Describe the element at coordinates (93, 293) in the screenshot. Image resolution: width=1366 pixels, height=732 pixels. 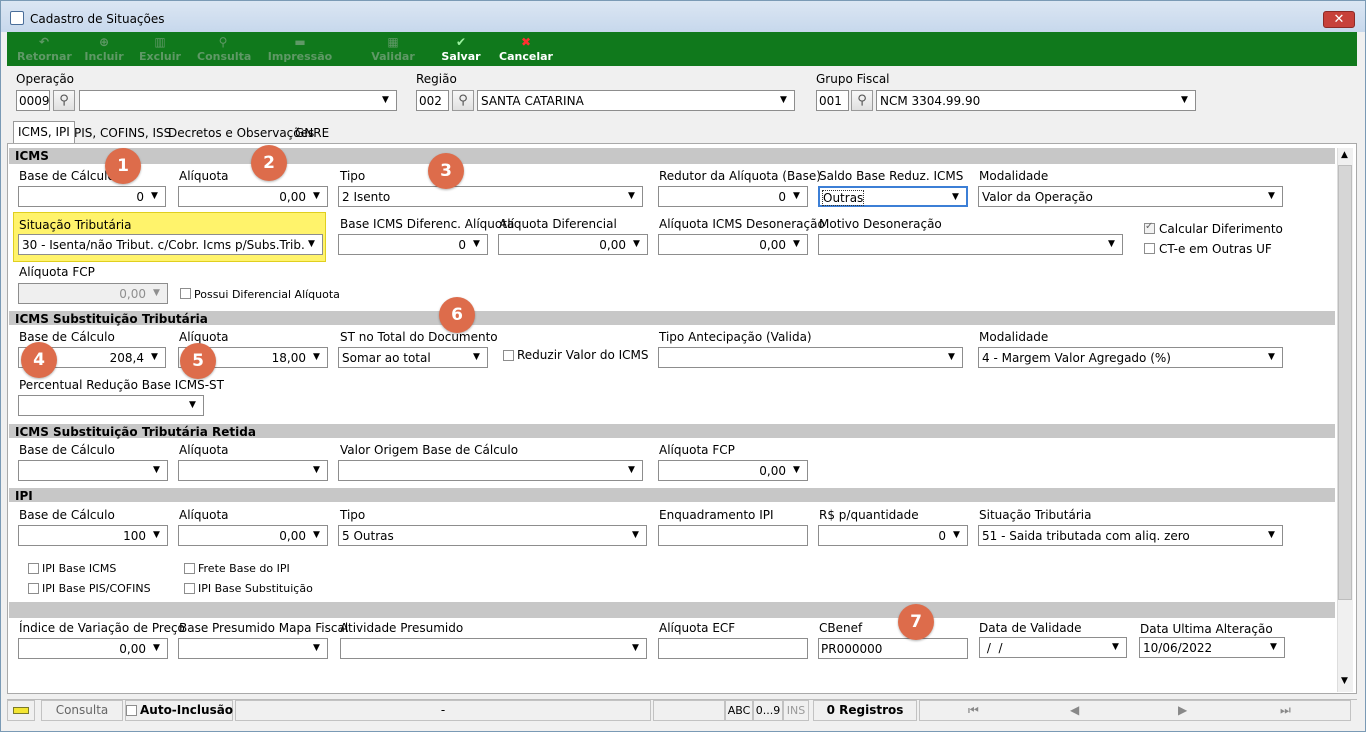
I see `fcp-select: 0,00 ▼` at that location.